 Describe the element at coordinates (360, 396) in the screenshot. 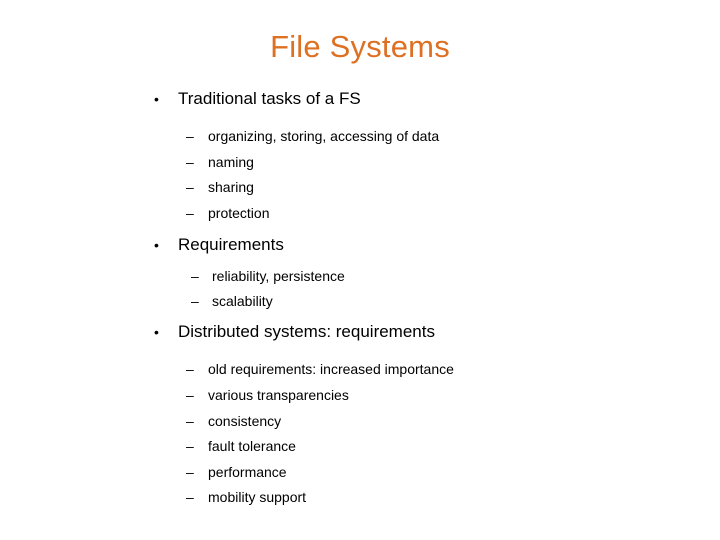

I see `sub-bullet-3-2: – various transparencies` at that location.